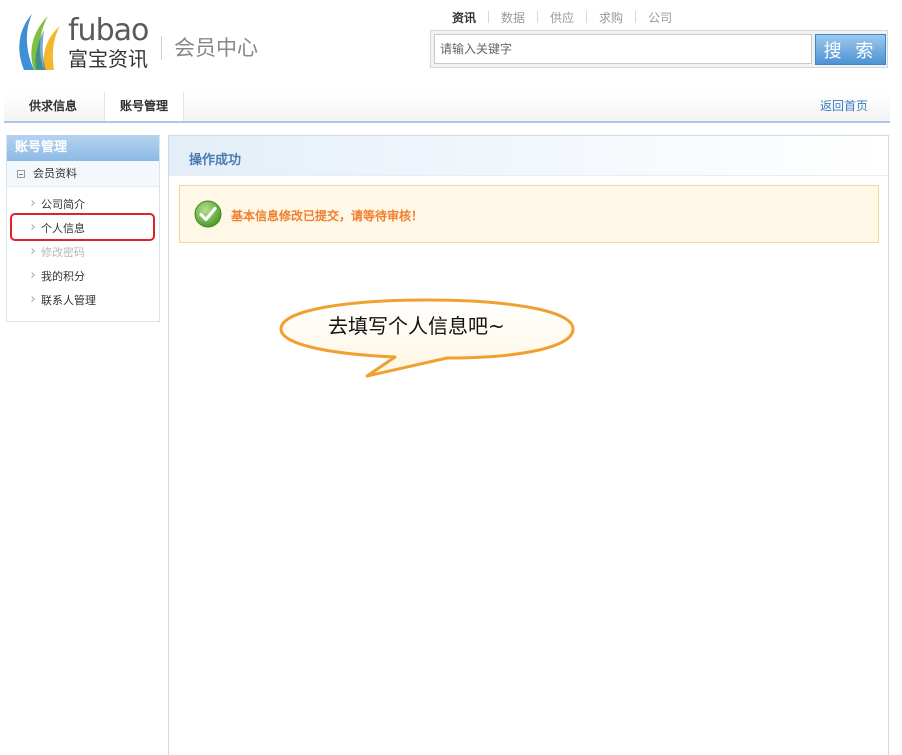 This screenshot has width=902, height=755. I want to click on page-title: 会员中心, so click(216, 48).